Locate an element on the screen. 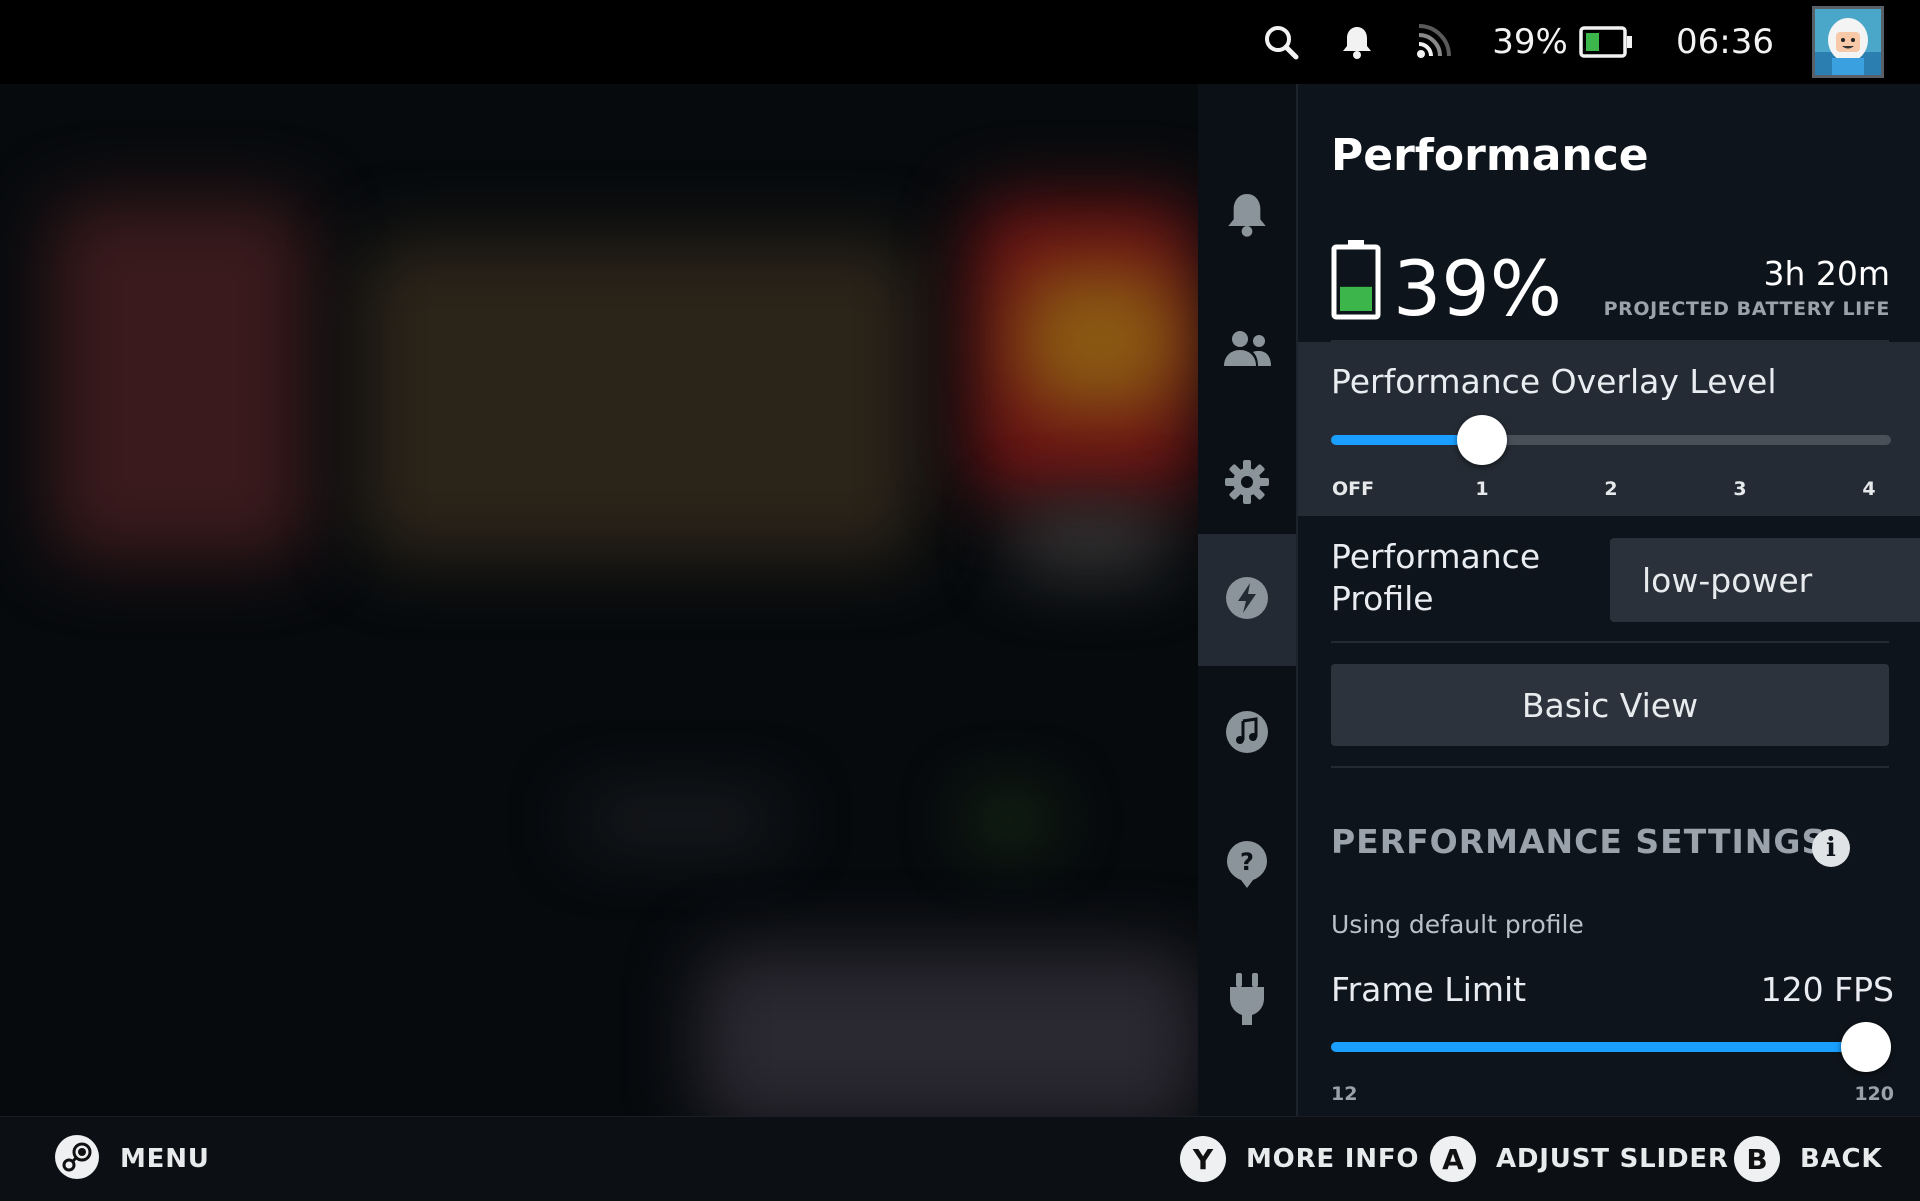  tab-help: ? is located at coordinates (1247, 866).